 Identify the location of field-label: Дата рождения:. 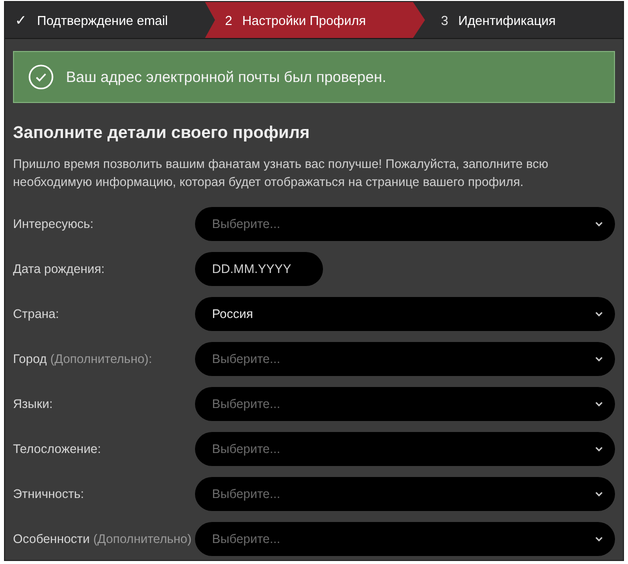
(59, 269).